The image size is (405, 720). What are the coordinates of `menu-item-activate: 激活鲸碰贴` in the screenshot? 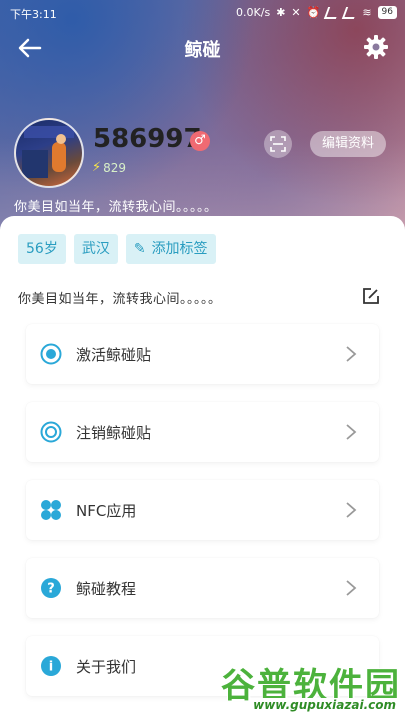 It's located at (202, 354).